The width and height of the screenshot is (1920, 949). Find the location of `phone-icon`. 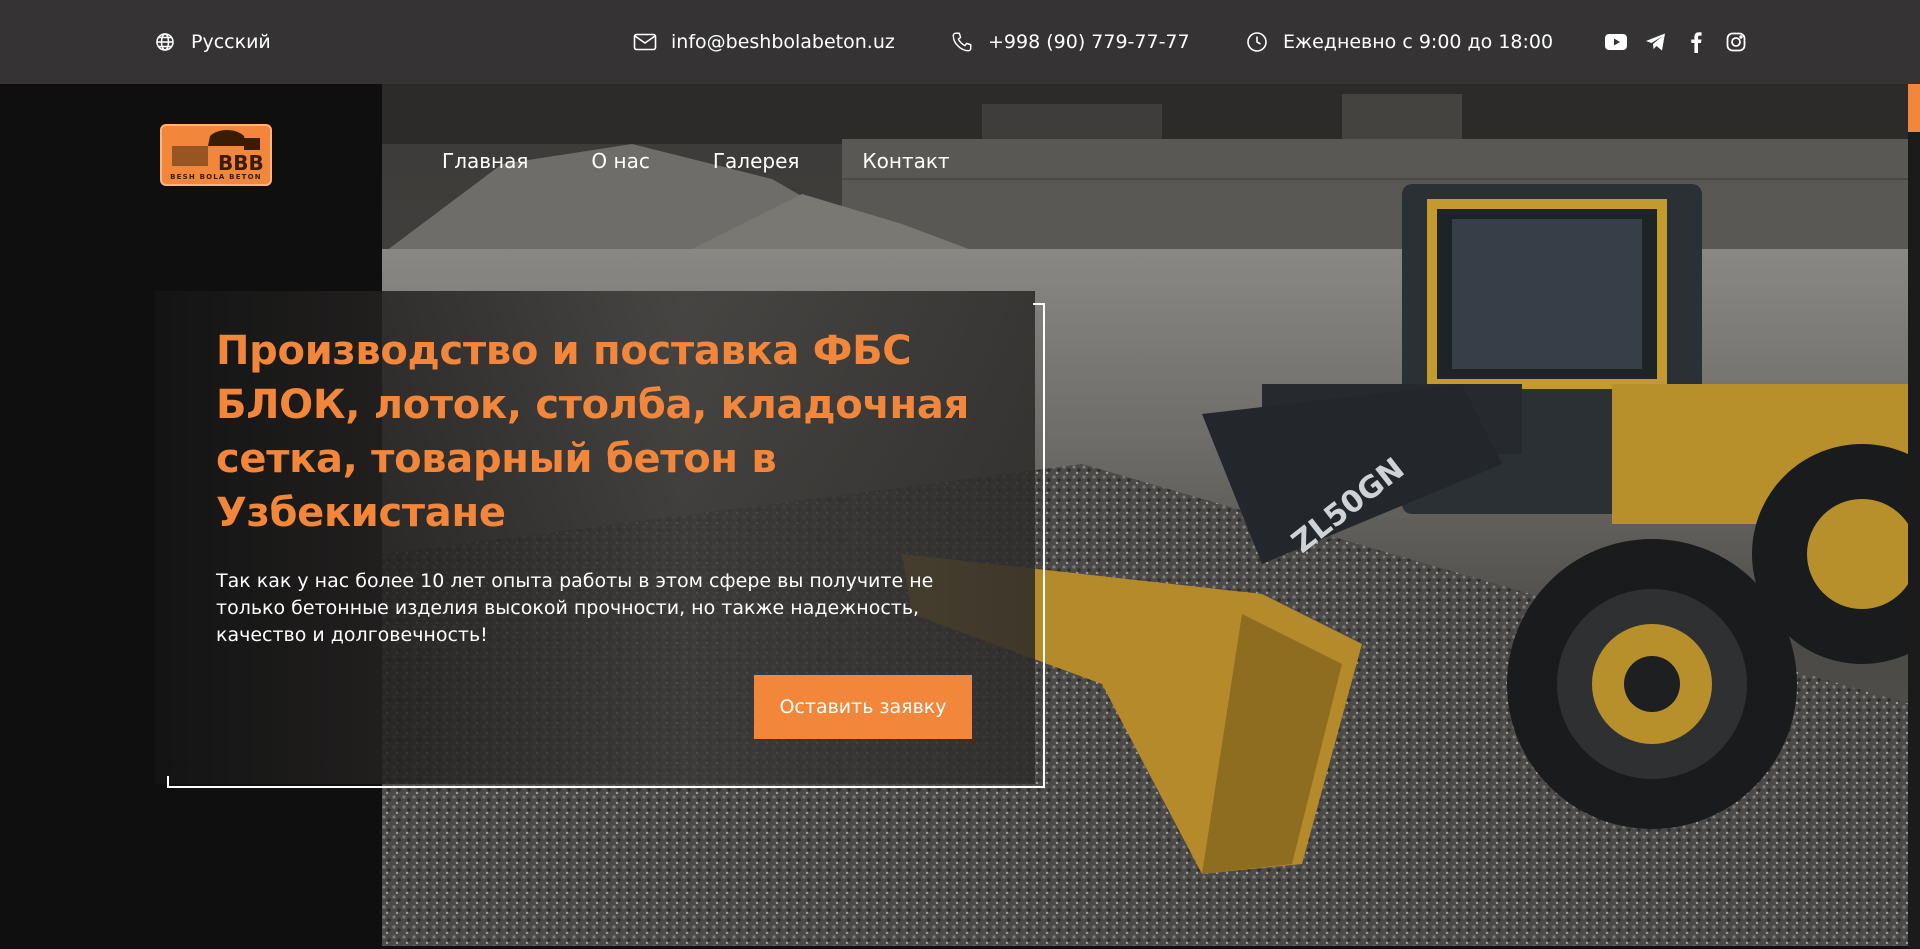

phone-icon is located at coordinates (962, 42).